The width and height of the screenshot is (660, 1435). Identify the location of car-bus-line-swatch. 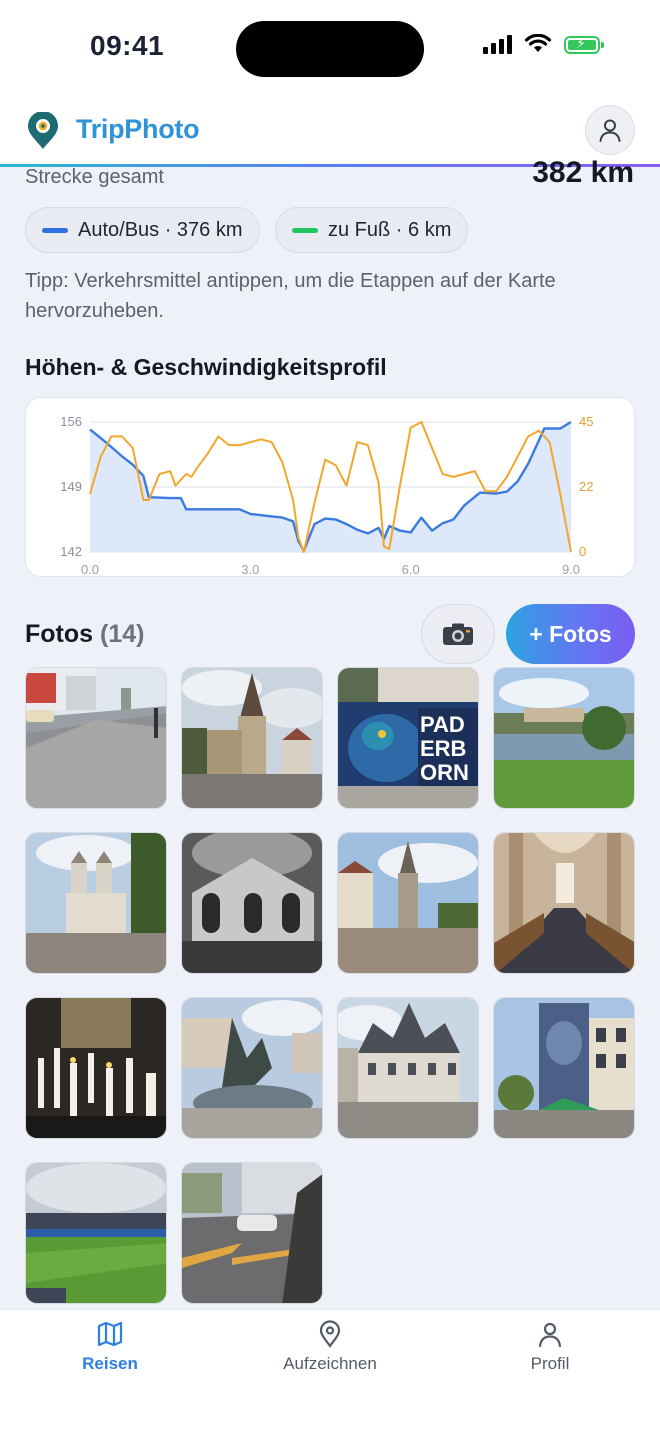
(55, 230).